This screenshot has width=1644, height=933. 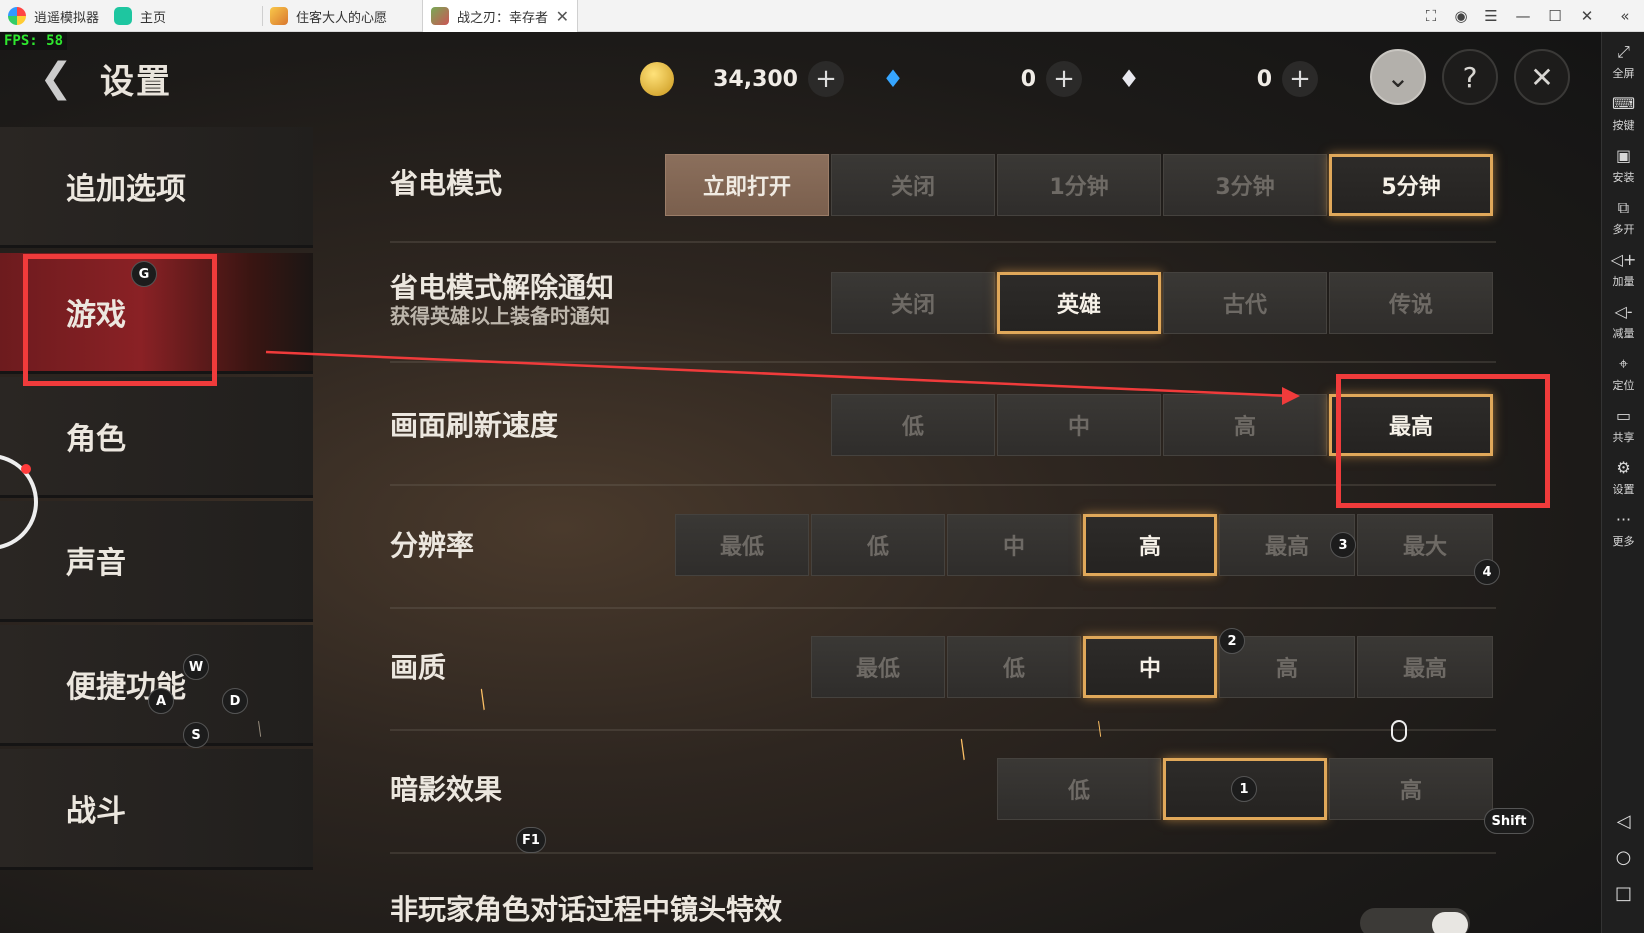 I want to click on android-recents-button: □, so click(x=1623, y=893).